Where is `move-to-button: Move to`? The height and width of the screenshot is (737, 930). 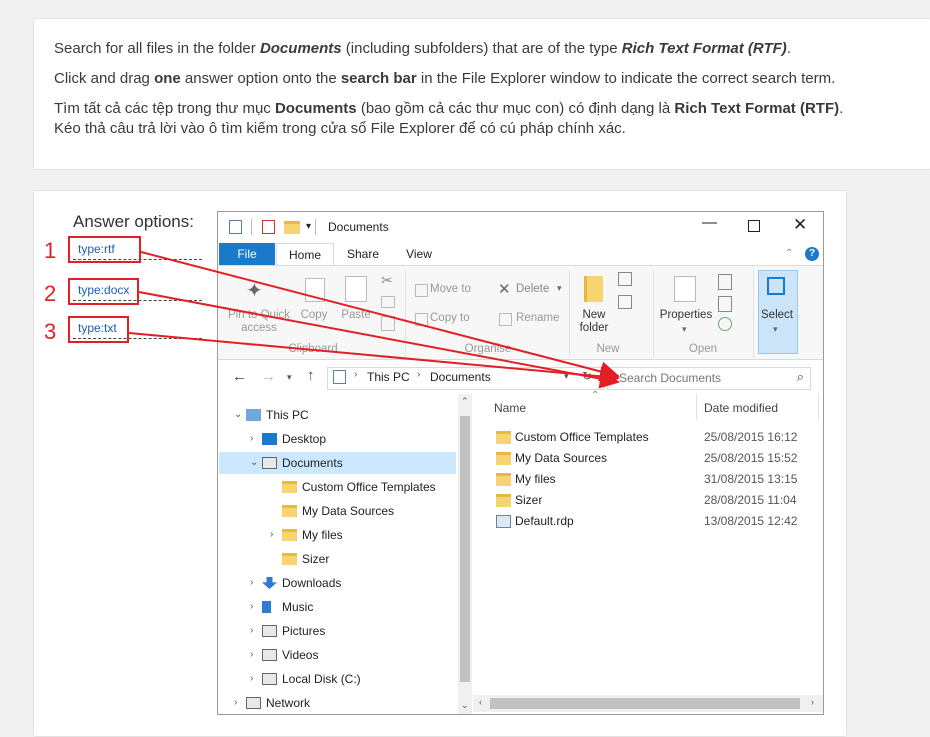
move-to-button: Move to is located at coordinates (450, 289).